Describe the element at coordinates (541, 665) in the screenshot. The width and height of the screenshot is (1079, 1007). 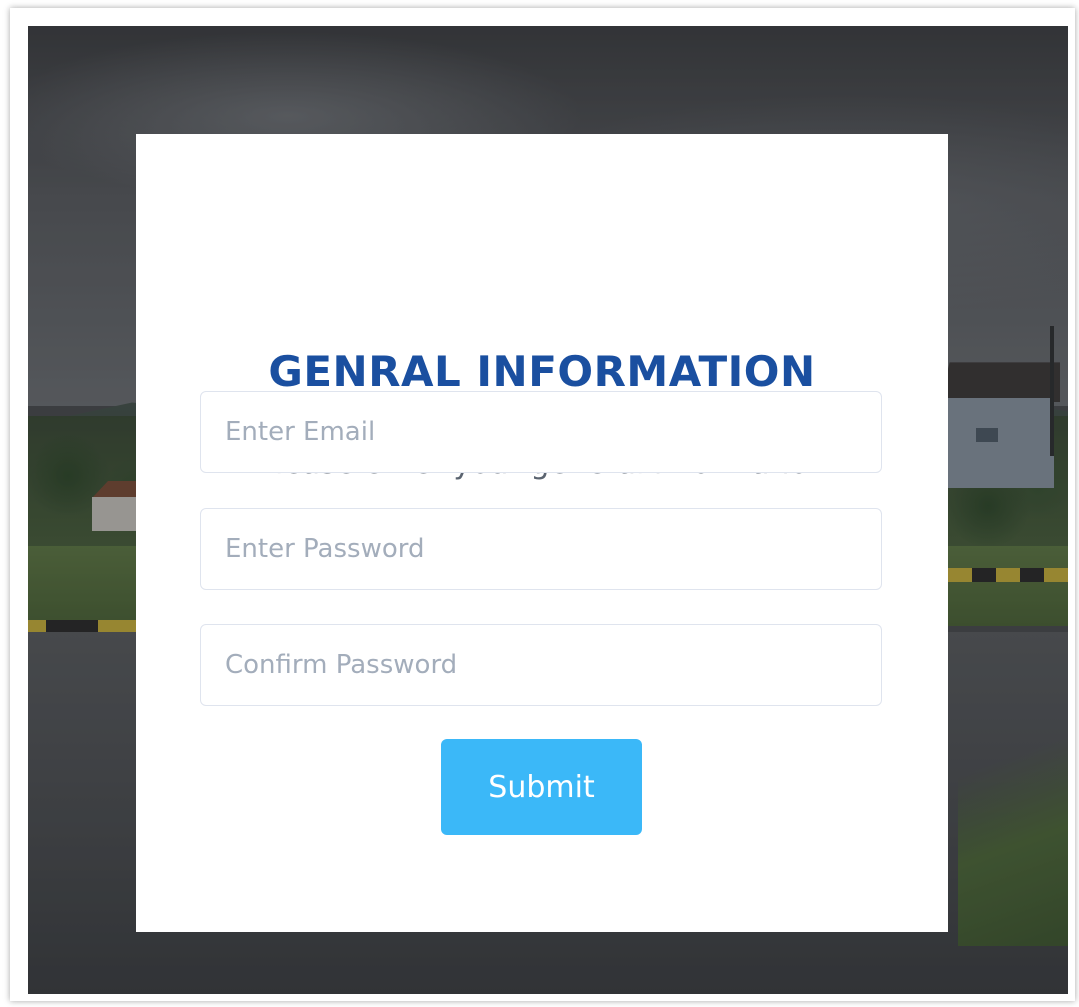
I see `confirm-password-input` at that location.